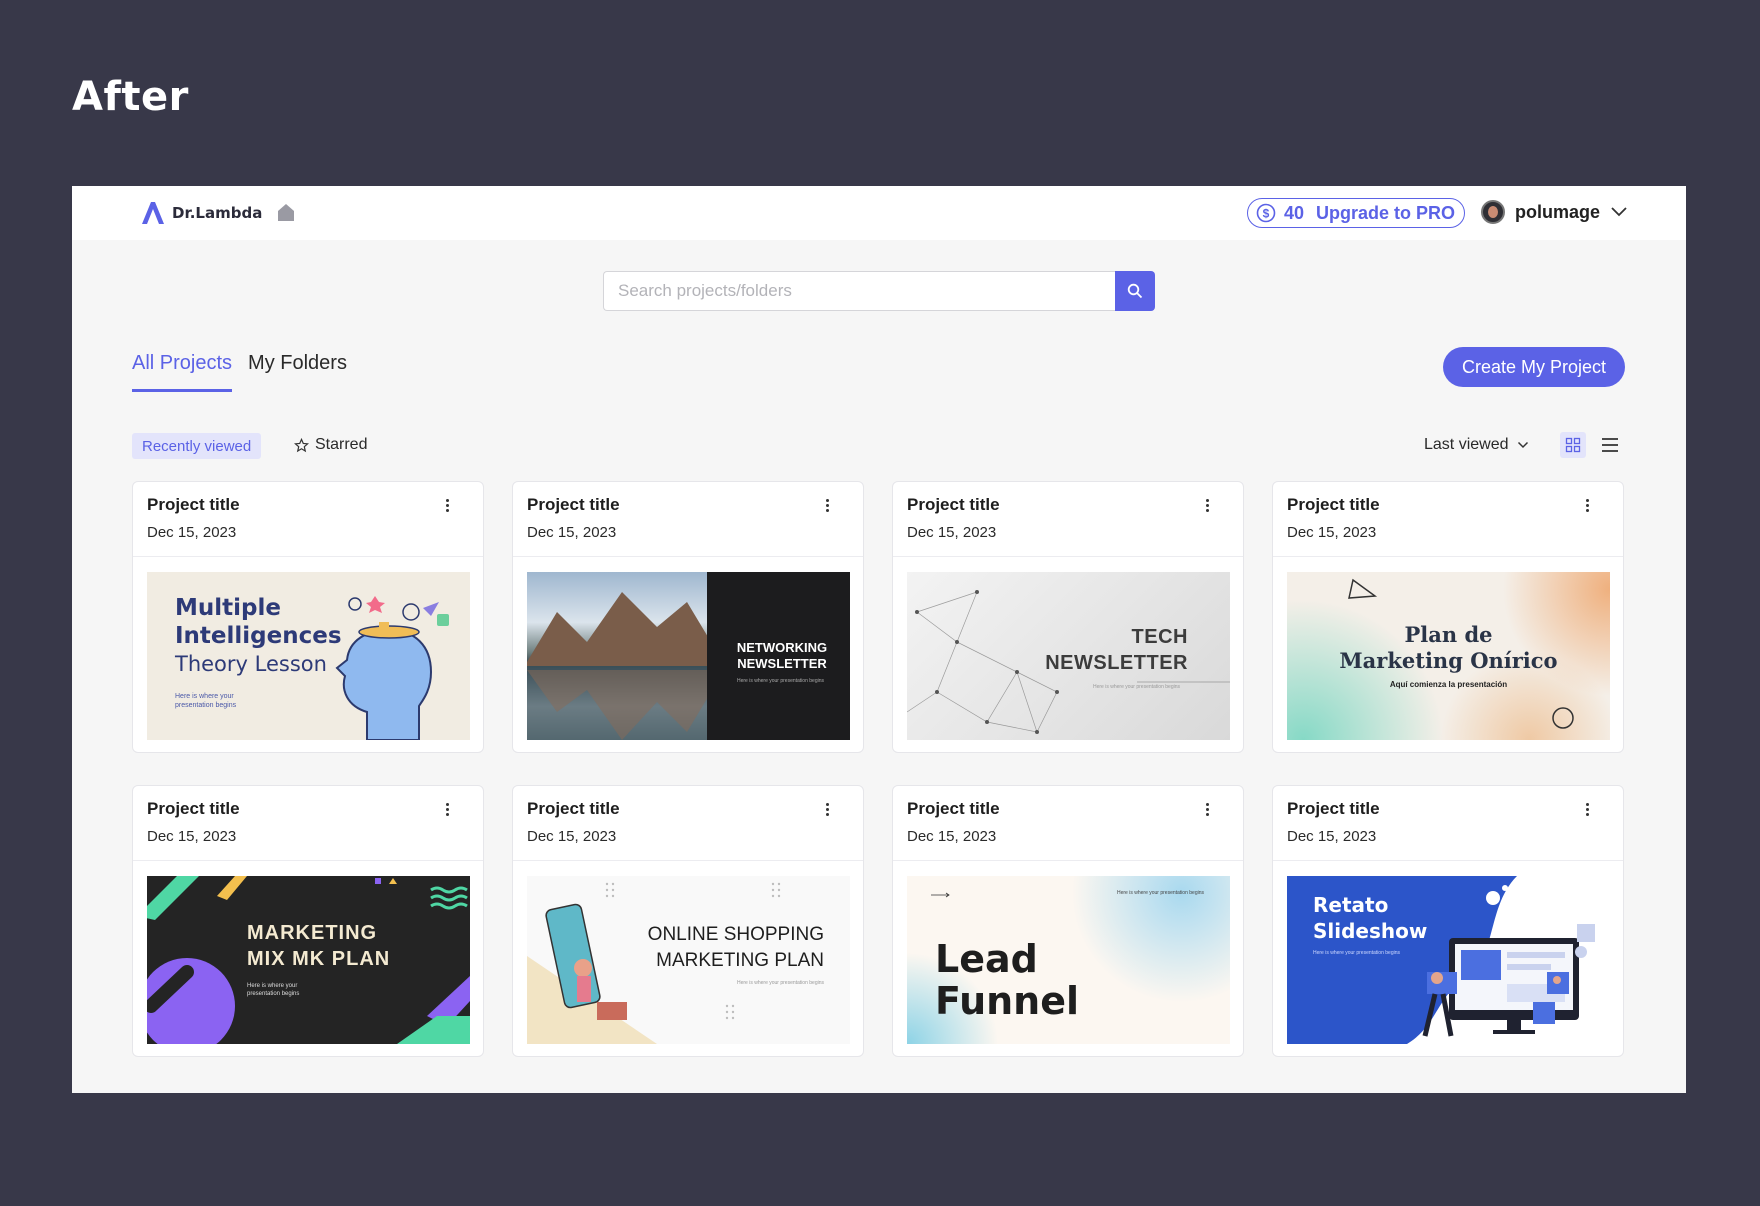 Image resolution: width=1760 pixels, height=1206 pixels. What do you see at coordinates (1448, 684) in the screenshot?
I see `thumb-caption: Aquí comienza la presentación` at bounding box center [1448, 684].